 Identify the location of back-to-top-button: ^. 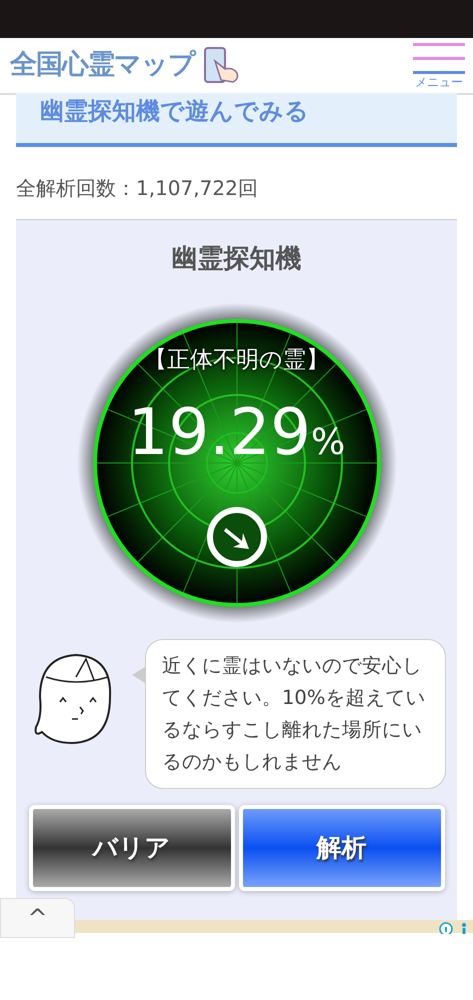
(37, 918).